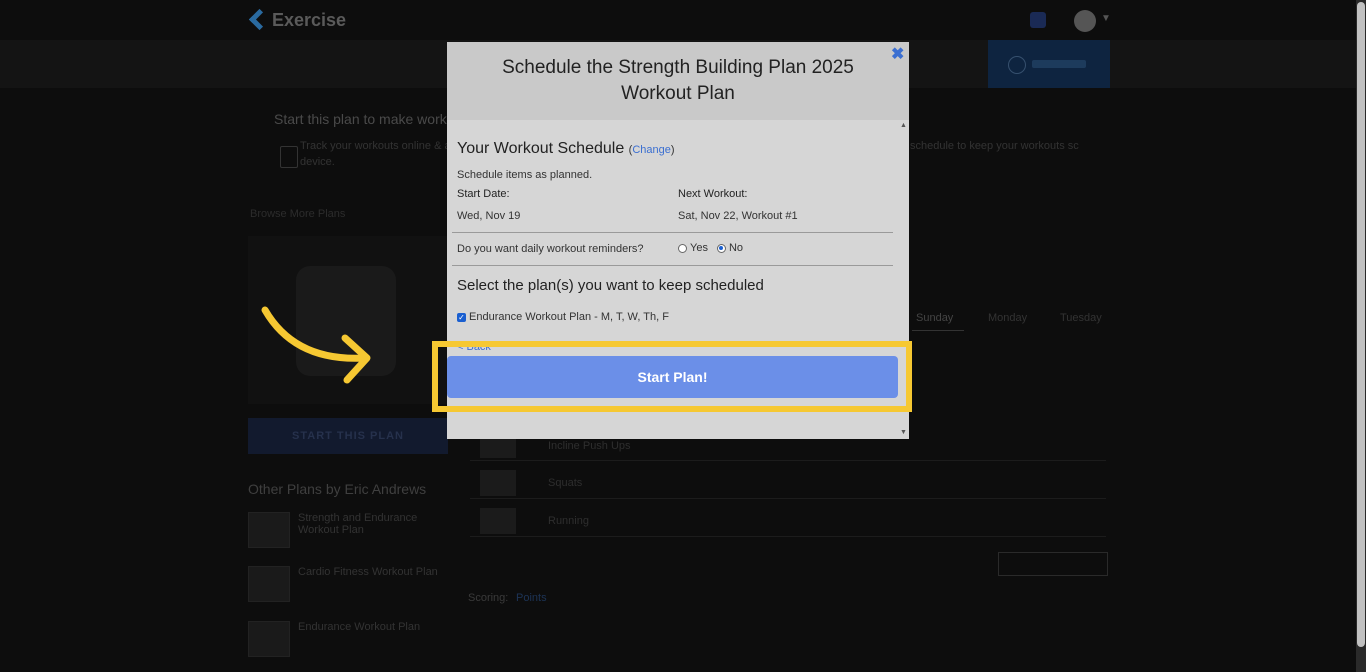 This screenshot has width=1366, height=672. Describe the element at coordinates (1053, 564) in the screenshot. I see `add-button` at that location.